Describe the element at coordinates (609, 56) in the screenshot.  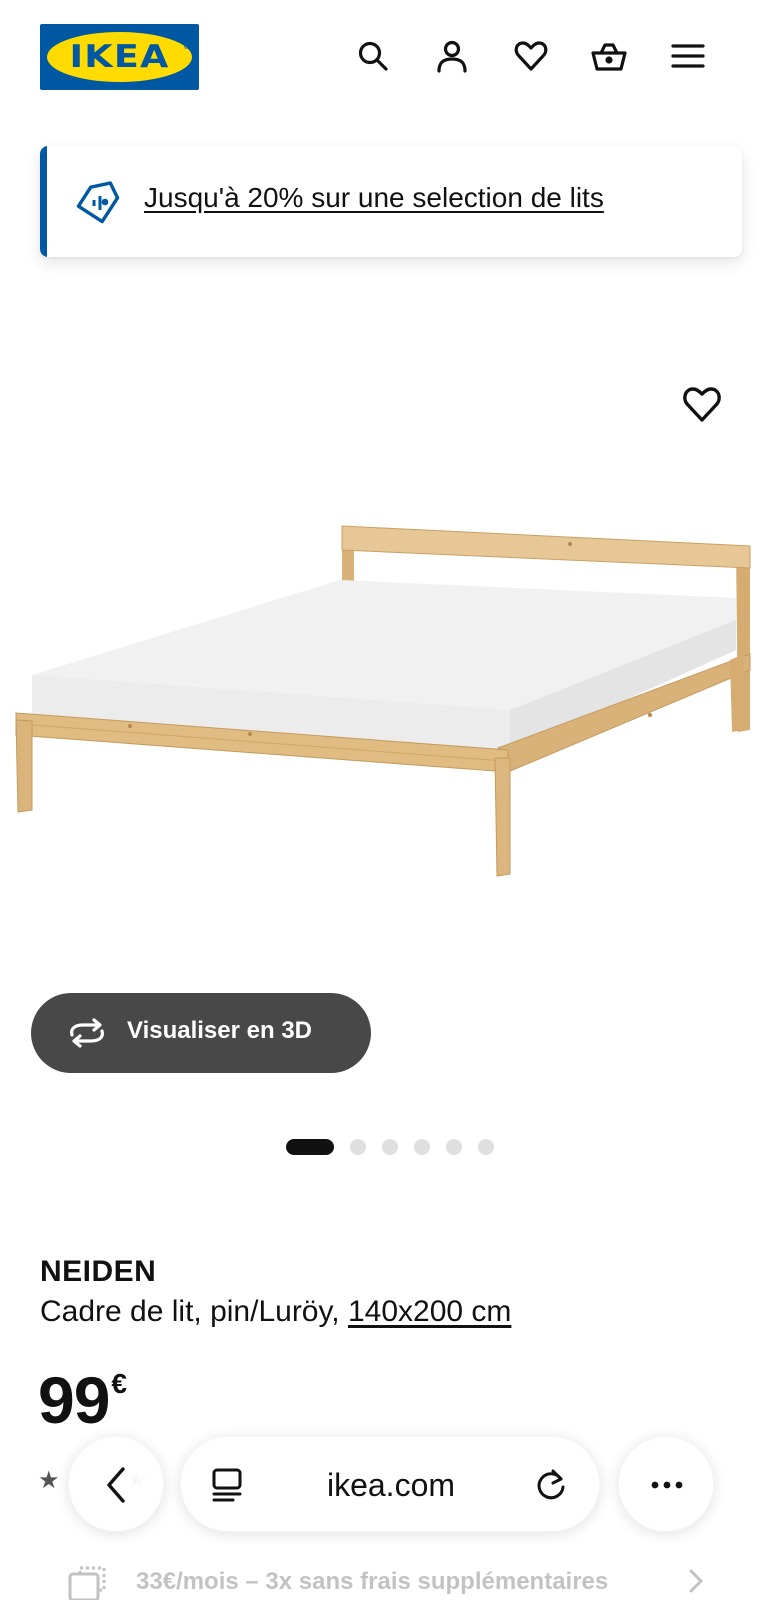
I see `basket-icon` at that location.